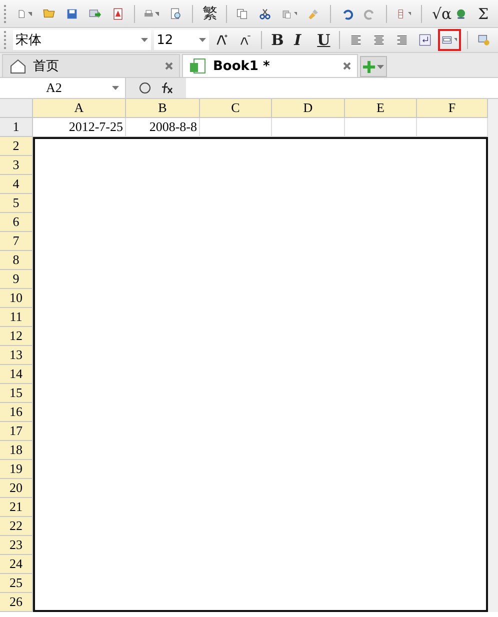 This screenshot has height=617, width=498. What do you see at coordinates (16, 526) in the screenshot?
I see `row-header: 22` at bounding box center [16, 526].